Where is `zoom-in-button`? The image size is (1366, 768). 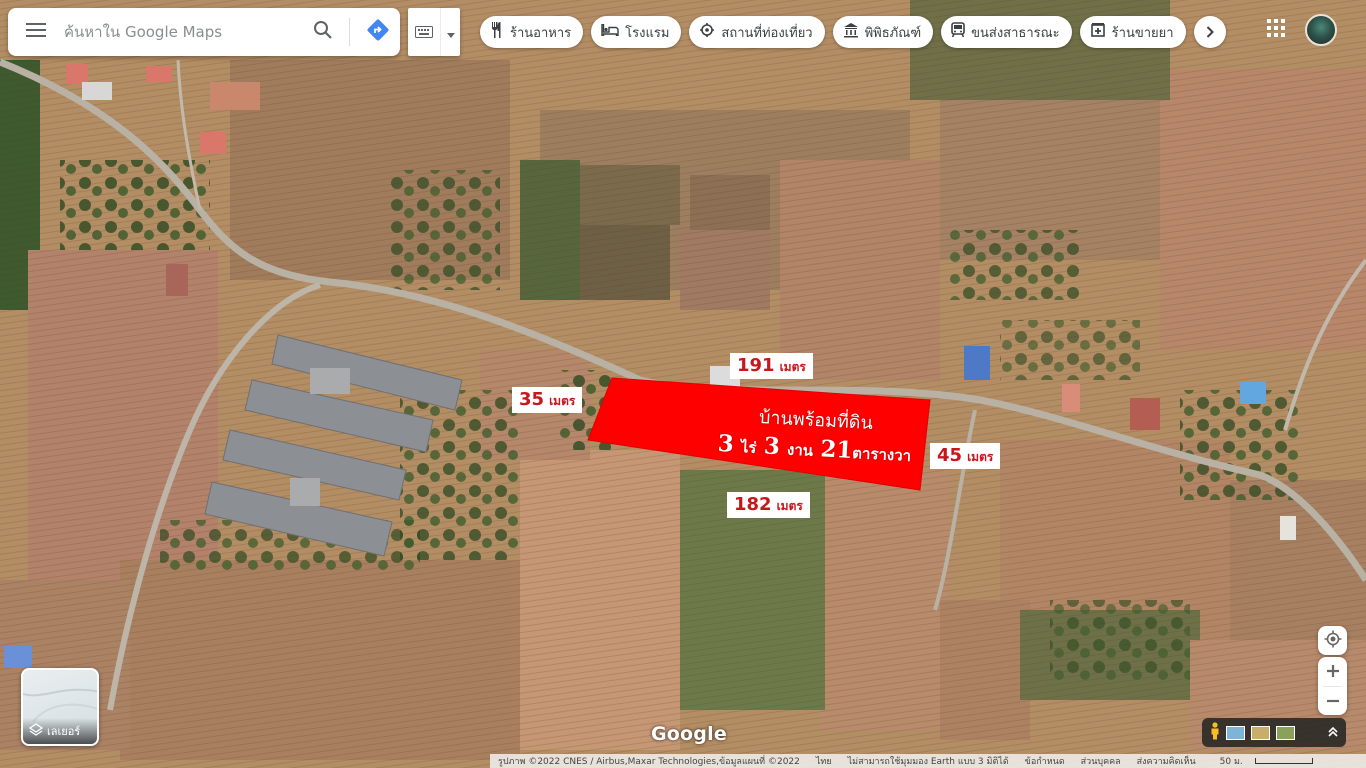
zoom-in-button is located at coordinates (1332, 671).